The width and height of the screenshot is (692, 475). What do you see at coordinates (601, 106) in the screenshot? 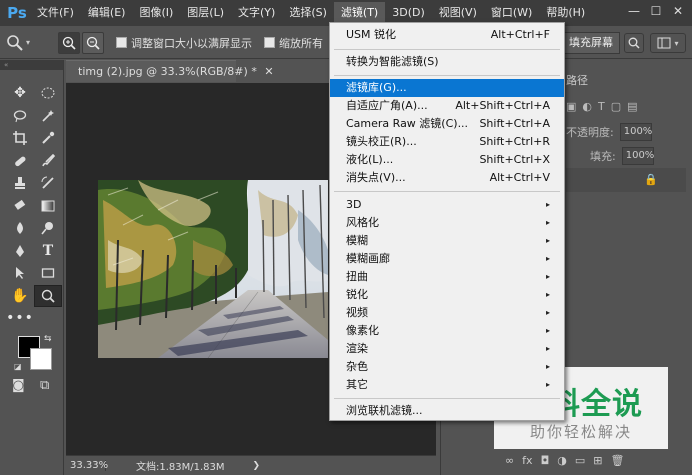
I see `type-filter-icon: T` at bounding box center [601, 106].